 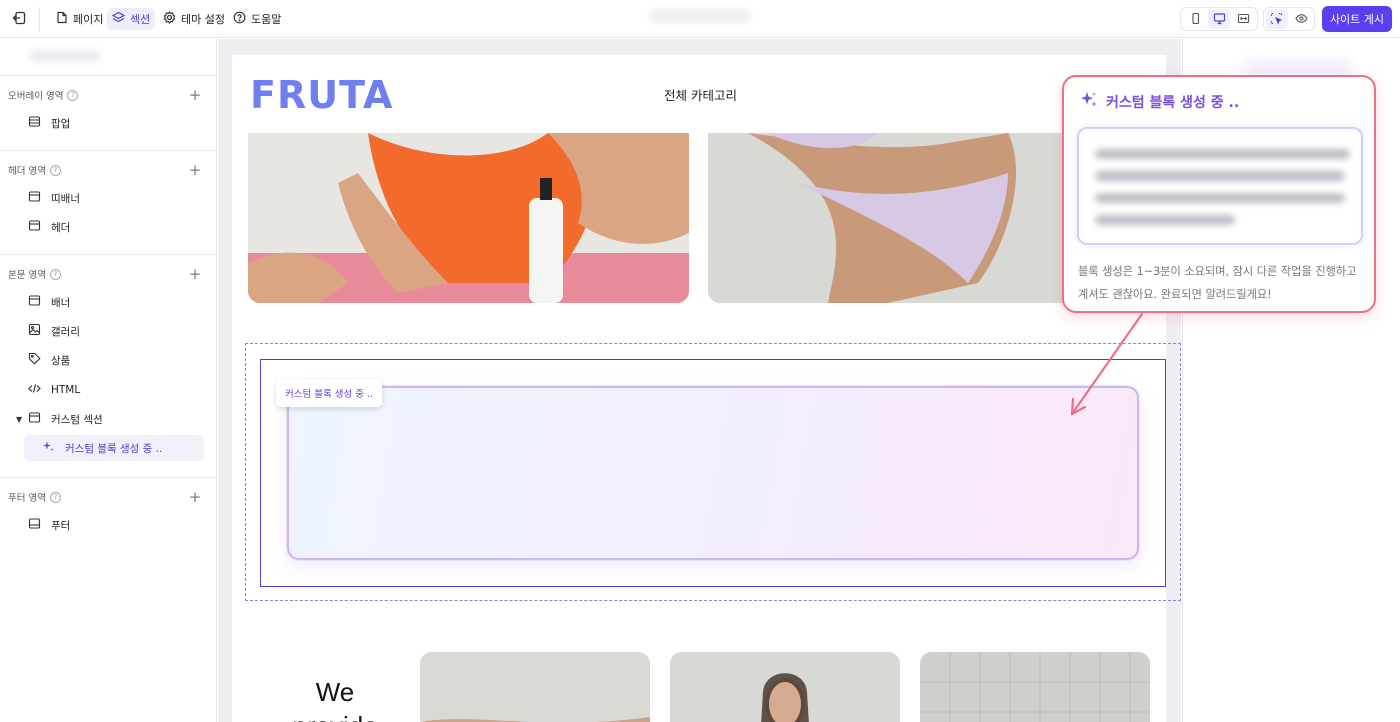 What do you see at coordinates (713, 473) in the screenshot?
I see `custom-block-placeholder` at bounding box center [713, 473].